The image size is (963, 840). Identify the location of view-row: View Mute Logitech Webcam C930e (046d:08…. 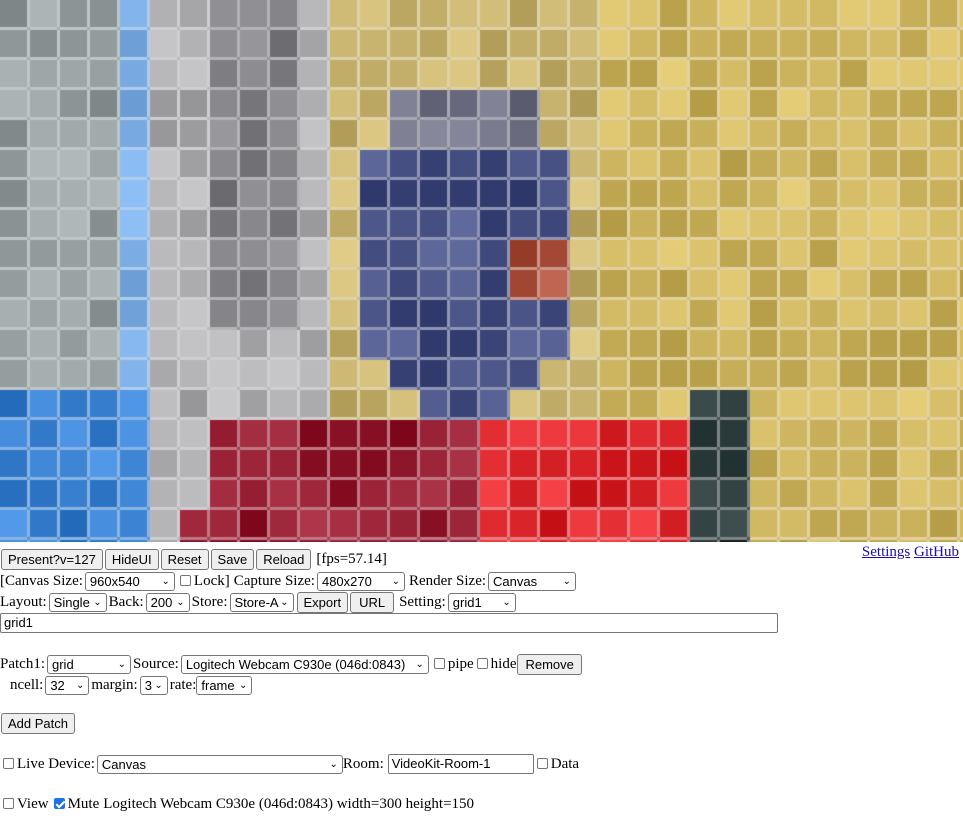
(237, 804).